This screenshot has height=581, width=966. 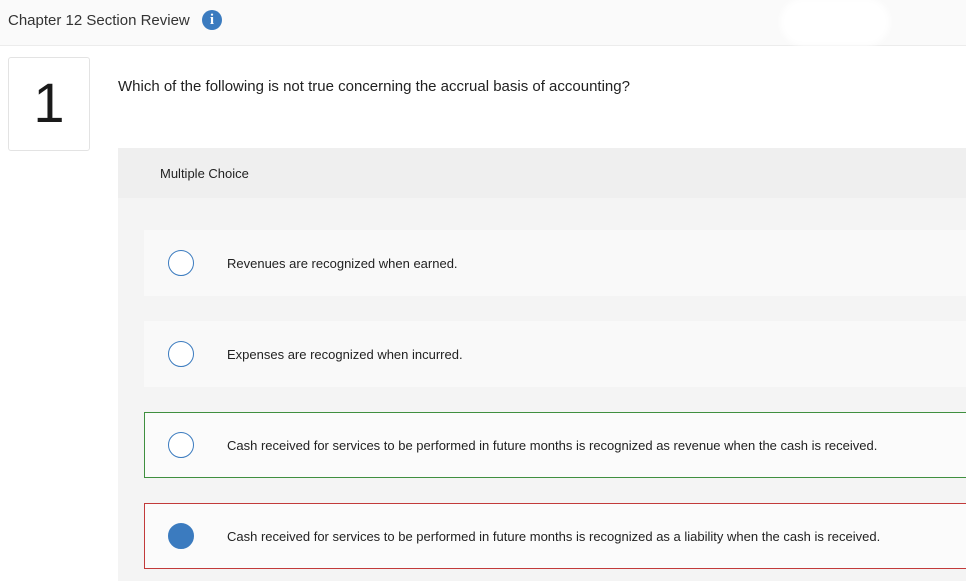 I want to click on radio-button-selected, so click(x=181, y=536).